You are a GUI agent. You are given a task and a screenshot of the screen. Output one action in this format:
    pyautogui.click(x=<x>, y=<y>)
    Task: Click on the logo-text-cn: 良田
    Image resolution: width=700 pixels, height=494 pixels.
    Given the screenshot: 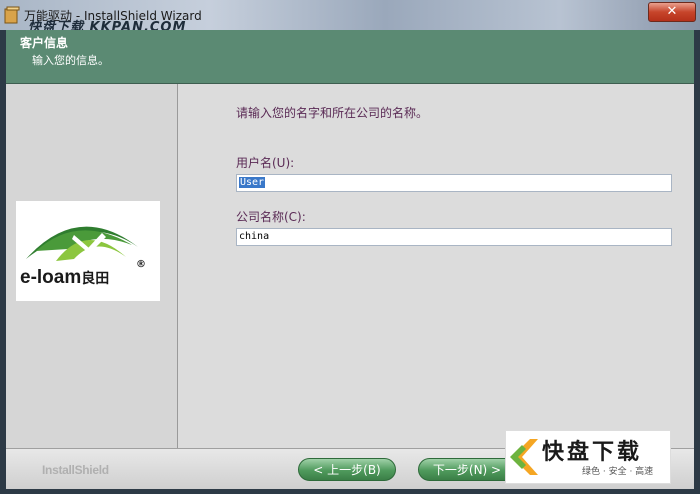 What is the action you would take?
    pyautogui.click(x=95, y=278)
    